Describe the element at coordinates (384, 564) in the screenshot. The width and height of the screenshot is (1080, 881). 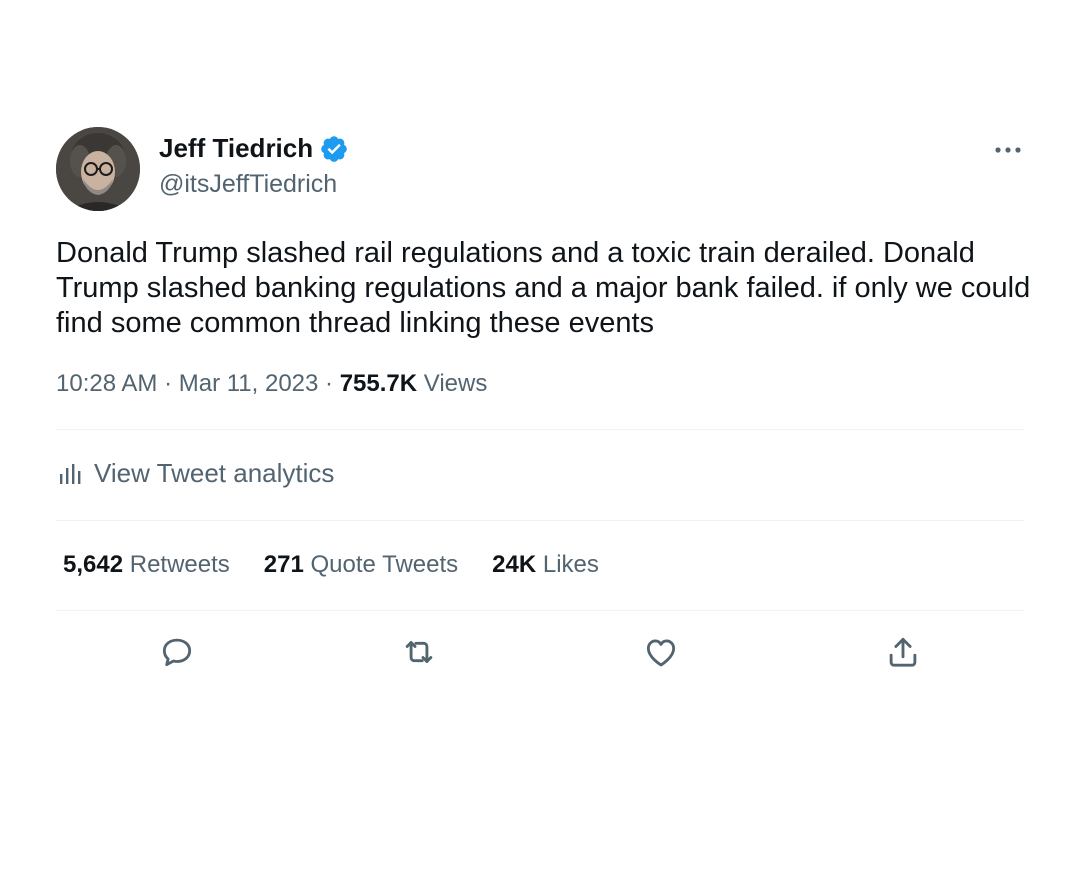
I see `quote-tweets-label: Quote Tweets` at that location.